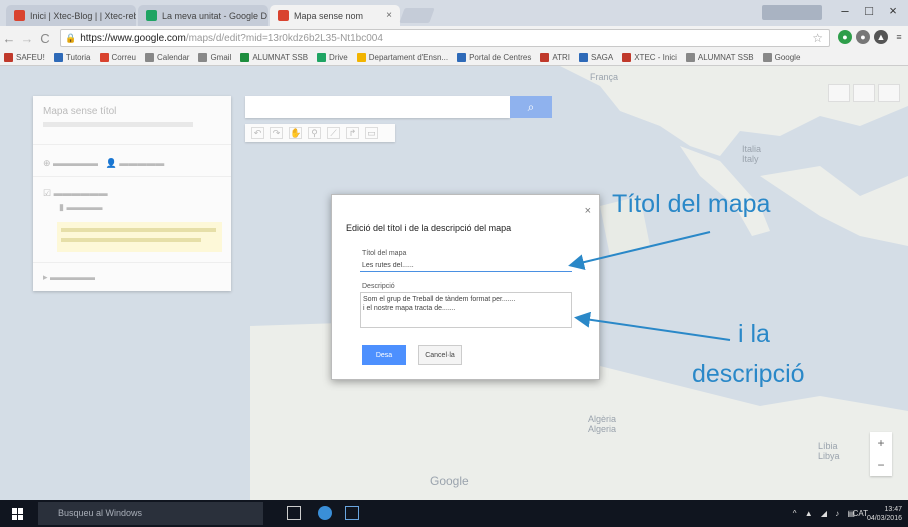  What do you see at coordinates (352, 133) in the screenshot?
I see `route-icon: ↱` at bounding box center [352, 133].